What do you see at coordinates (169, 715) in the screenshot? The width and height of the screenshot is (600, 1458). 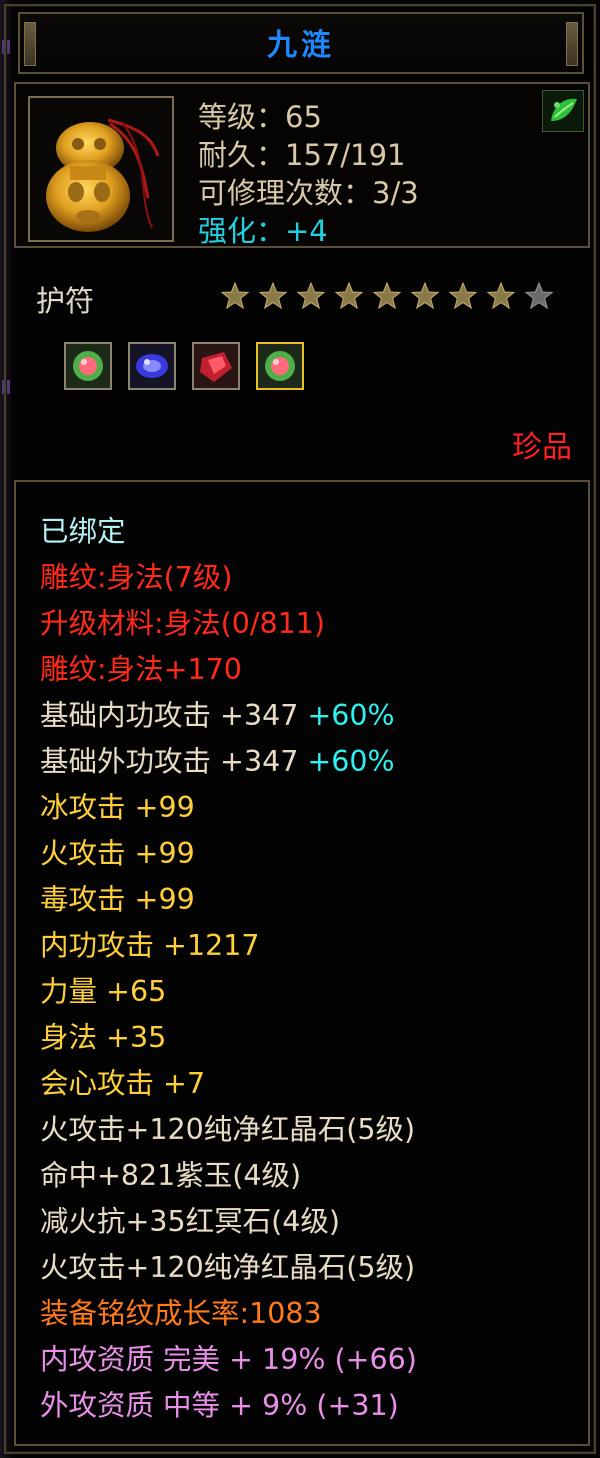 I see `stat-label: 基础内功攻击 +347` at bounding box center [169, 715].